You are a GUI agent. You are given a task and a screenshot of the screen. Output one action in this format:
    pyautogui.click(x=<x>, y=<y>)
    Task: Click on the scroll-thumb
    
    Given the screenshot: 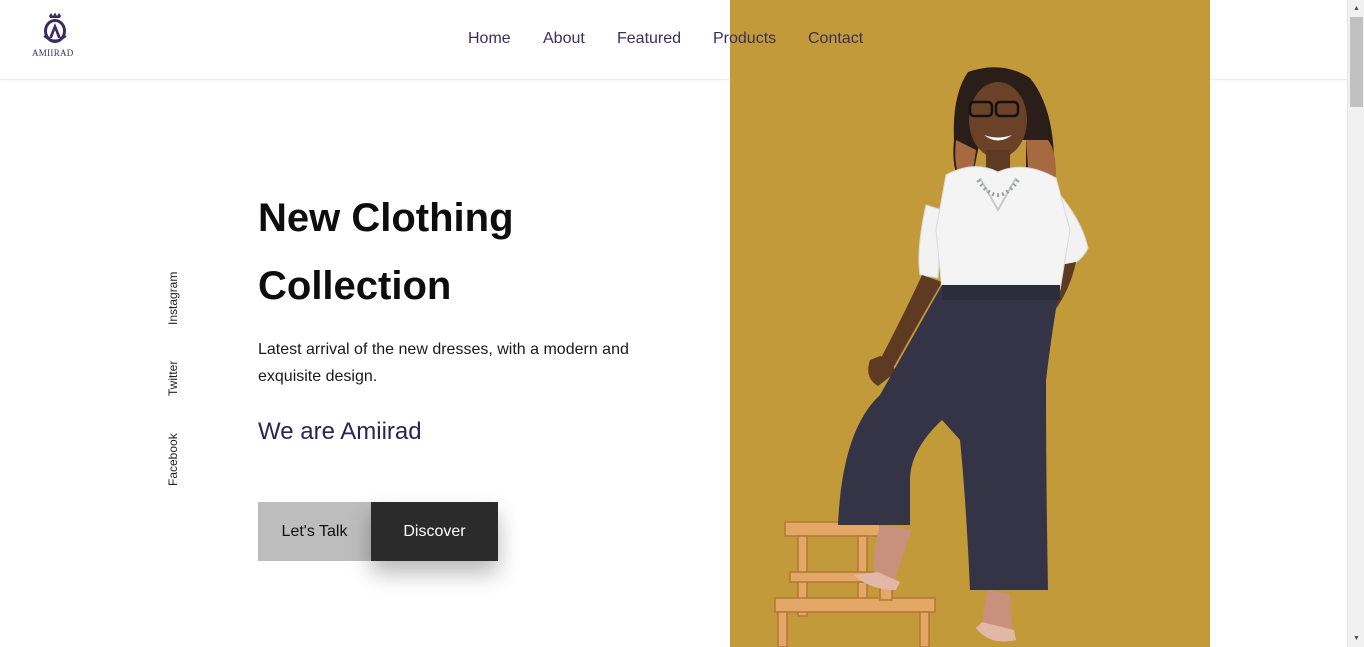 What is the action you would take?
    pyautogui.click(x=1356, y=62)
    